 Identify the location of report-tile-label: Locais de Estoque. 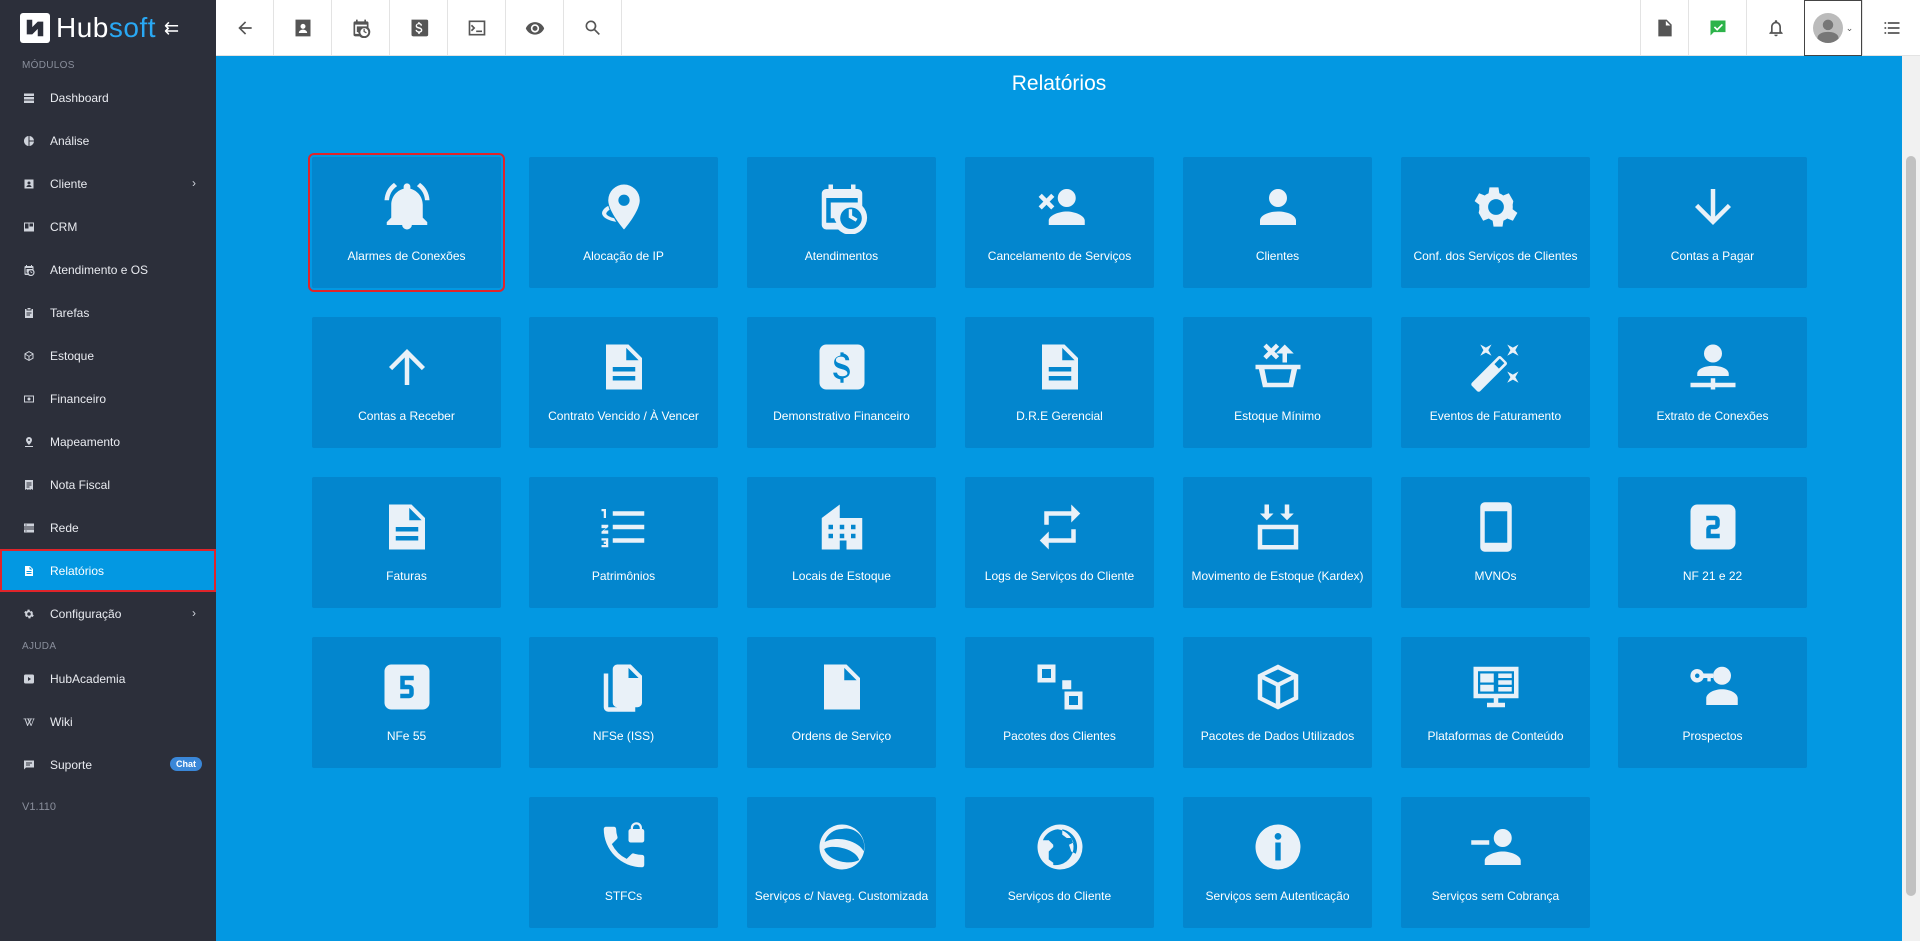
(841, 576).